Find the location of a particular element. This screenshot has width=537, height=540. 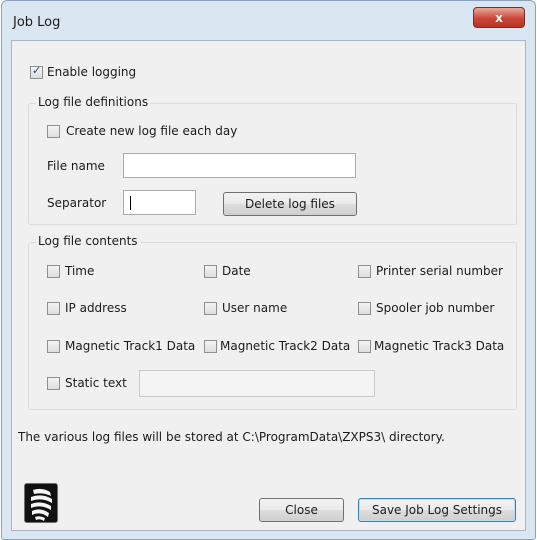

zebra-logo-graphic is located at coordinates (41, 503).